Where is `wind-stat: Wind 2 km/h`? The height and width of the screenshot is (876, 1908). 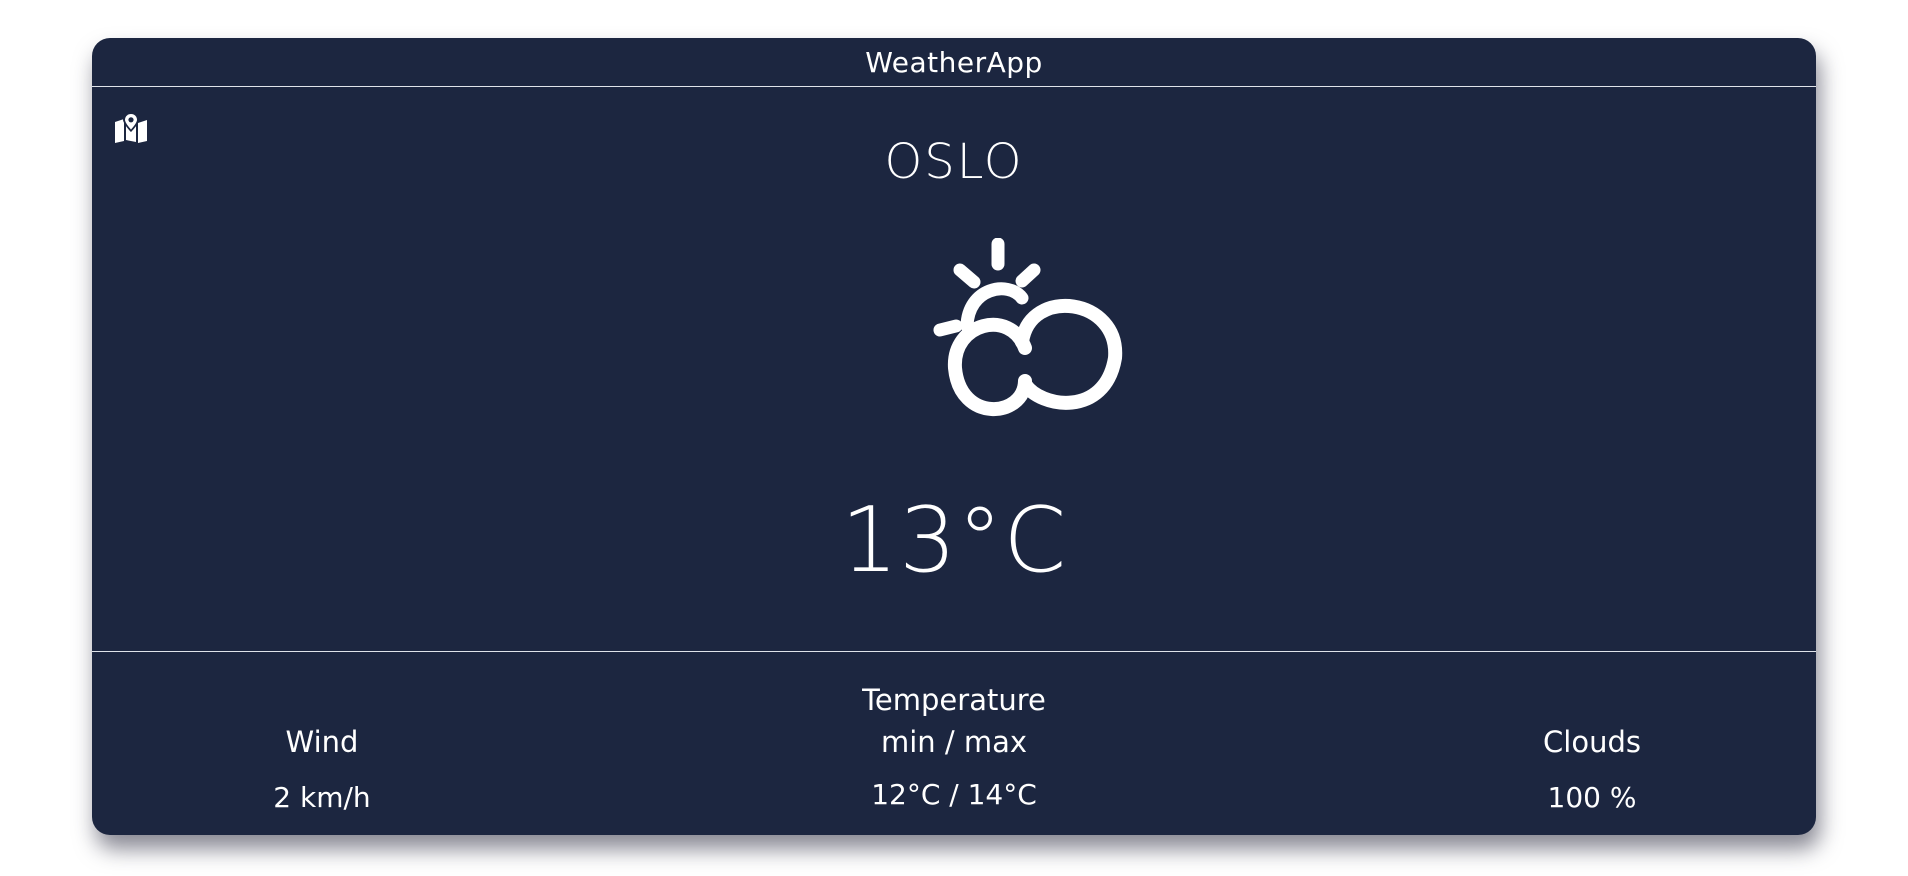 wind-stat: Wind 2 km/h is located at coordinates (322, 770).